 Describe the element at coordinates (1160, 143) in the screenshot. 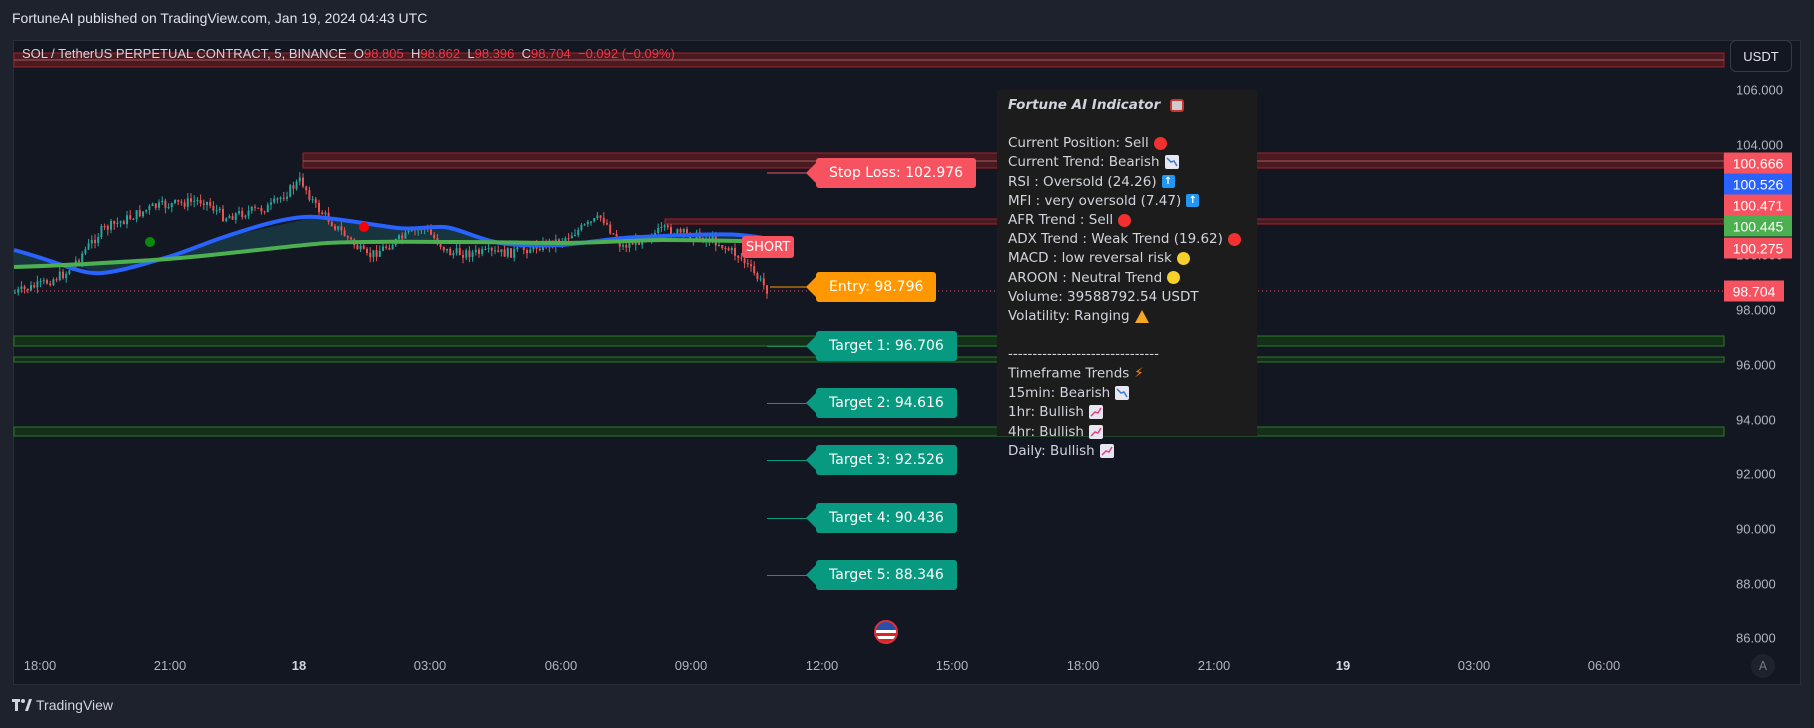

I see `red-circle-icon` at that location.